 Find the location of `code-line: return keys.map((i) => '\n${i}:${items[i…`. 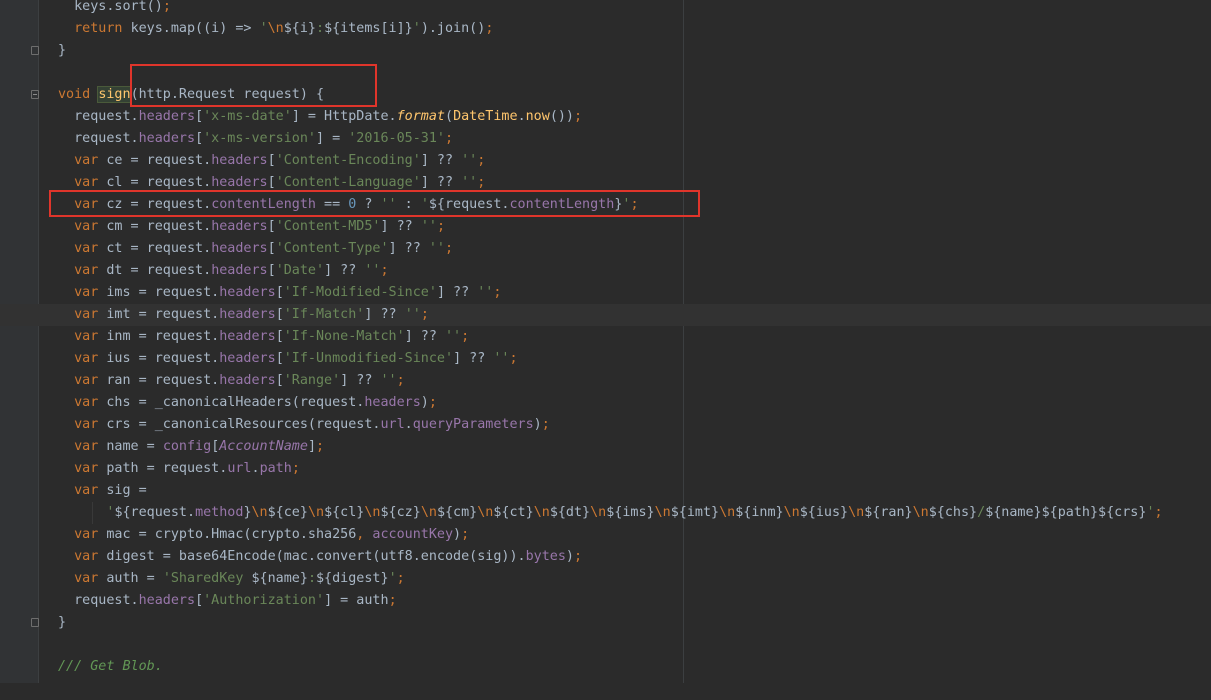

code-line: return keys.map((i) => '\n${i}:${items[i… is located at coordinates (605, 29).